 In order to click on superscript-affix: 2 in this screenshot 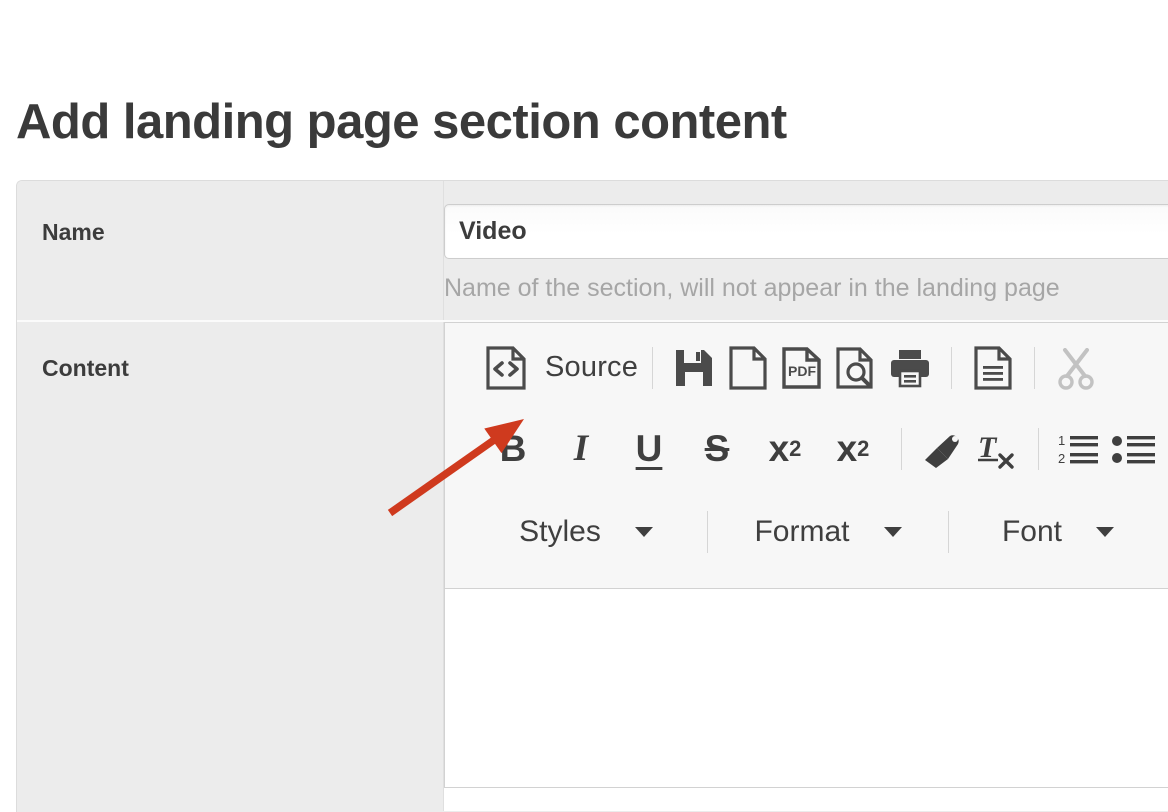, I will do `click(863, 448)`.